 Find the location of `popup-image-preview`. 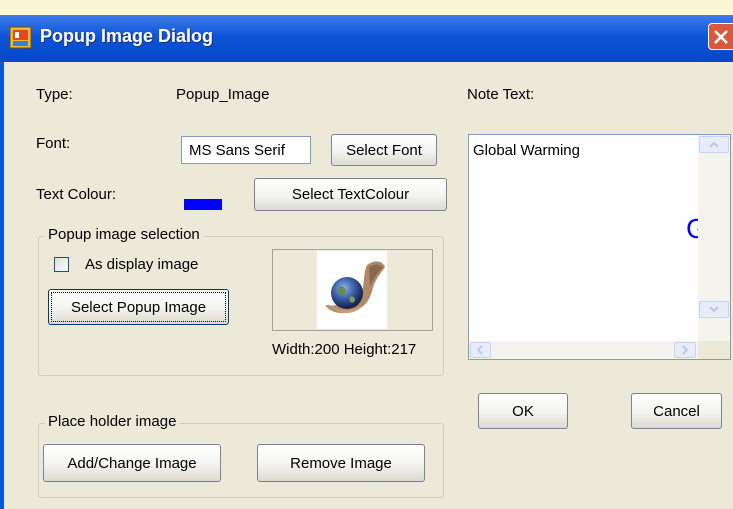

popup-image-preview is located at coordinates (352, 290).